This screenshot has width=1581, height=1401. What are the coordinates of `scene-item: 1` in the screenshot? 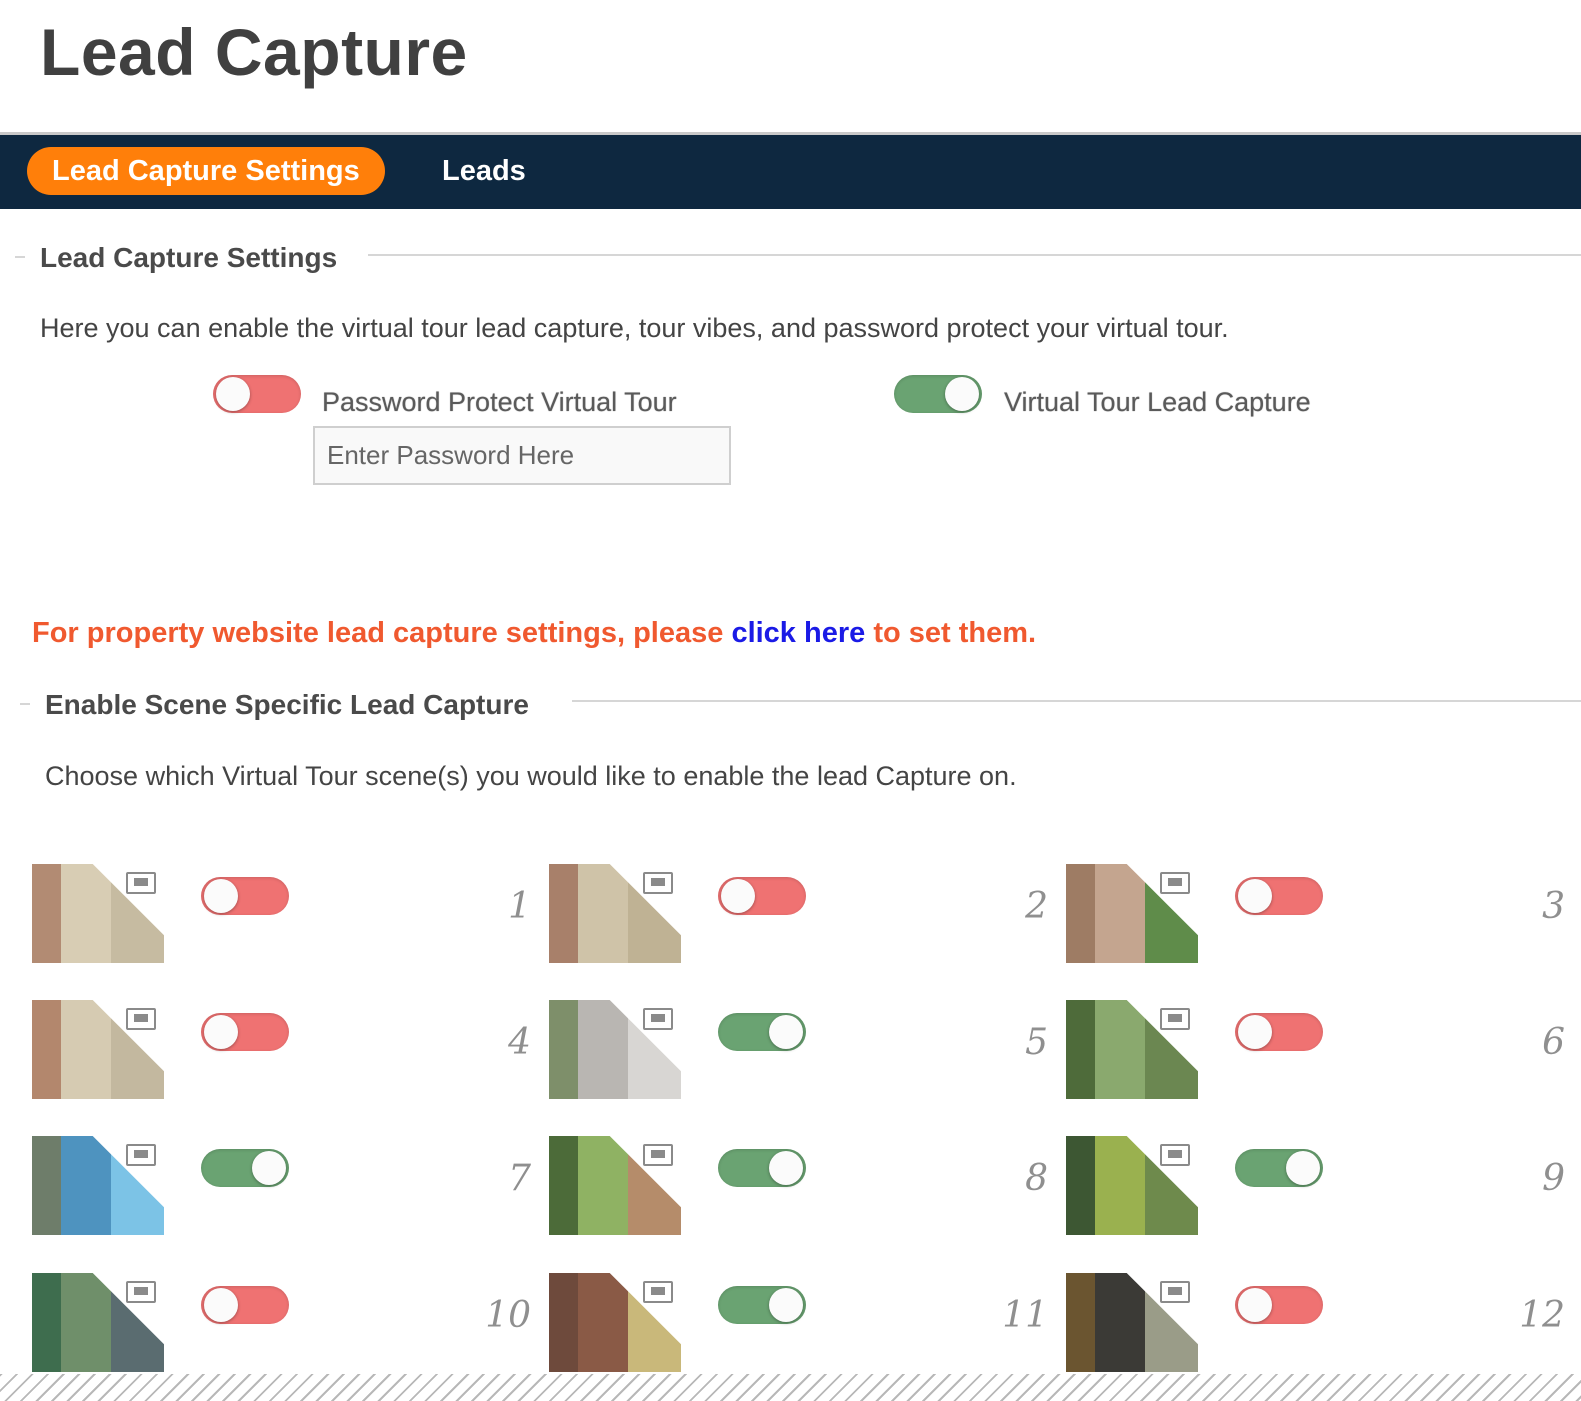 It's located at (290, 924).